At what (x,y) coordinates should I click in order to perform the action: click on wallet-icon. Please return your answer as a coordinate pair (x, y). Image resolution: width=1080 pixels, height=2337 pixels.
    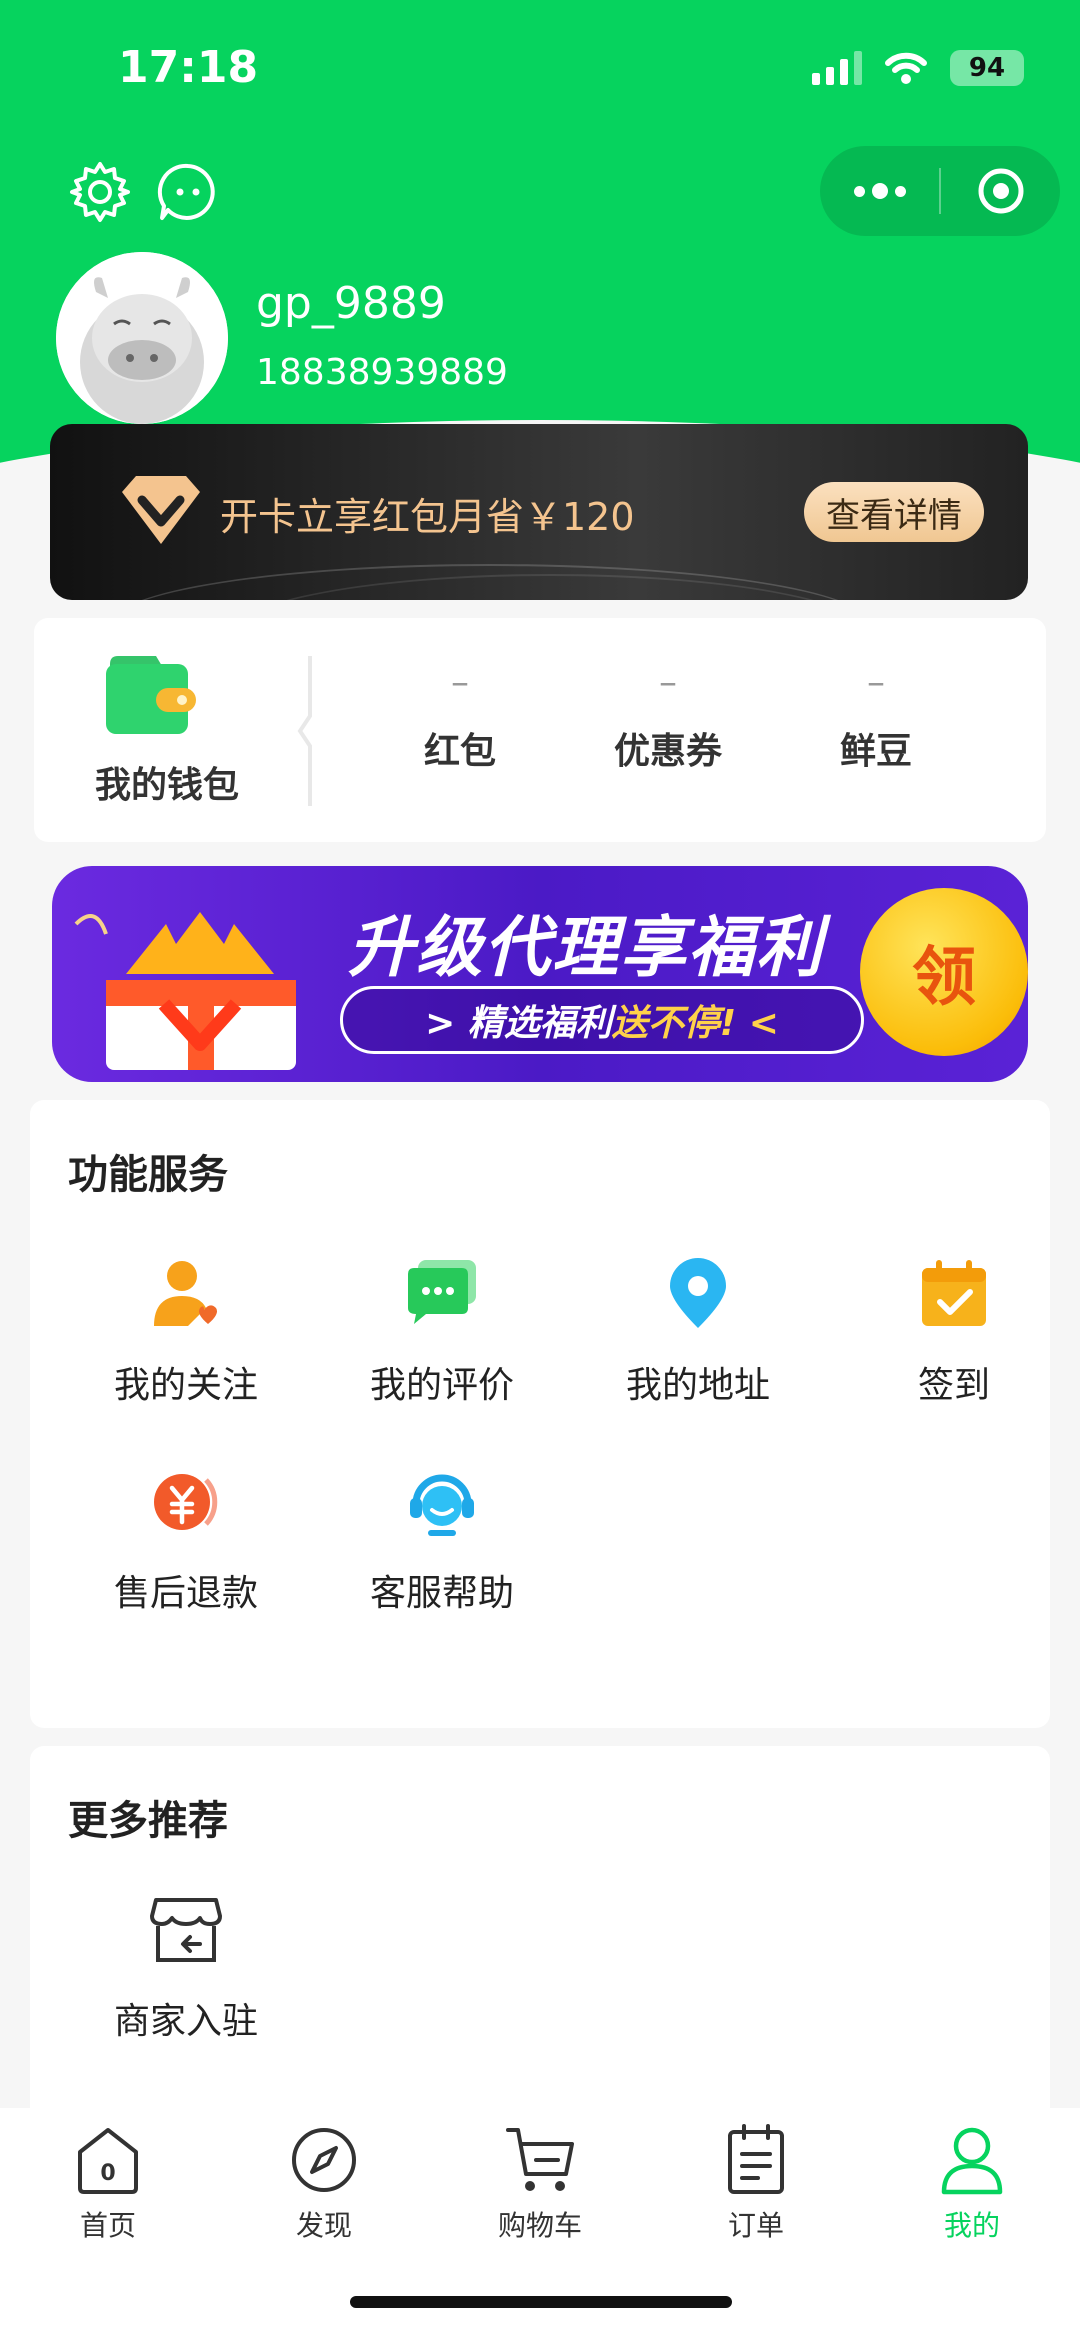
    Looking at the image, I should click on (151, 695).